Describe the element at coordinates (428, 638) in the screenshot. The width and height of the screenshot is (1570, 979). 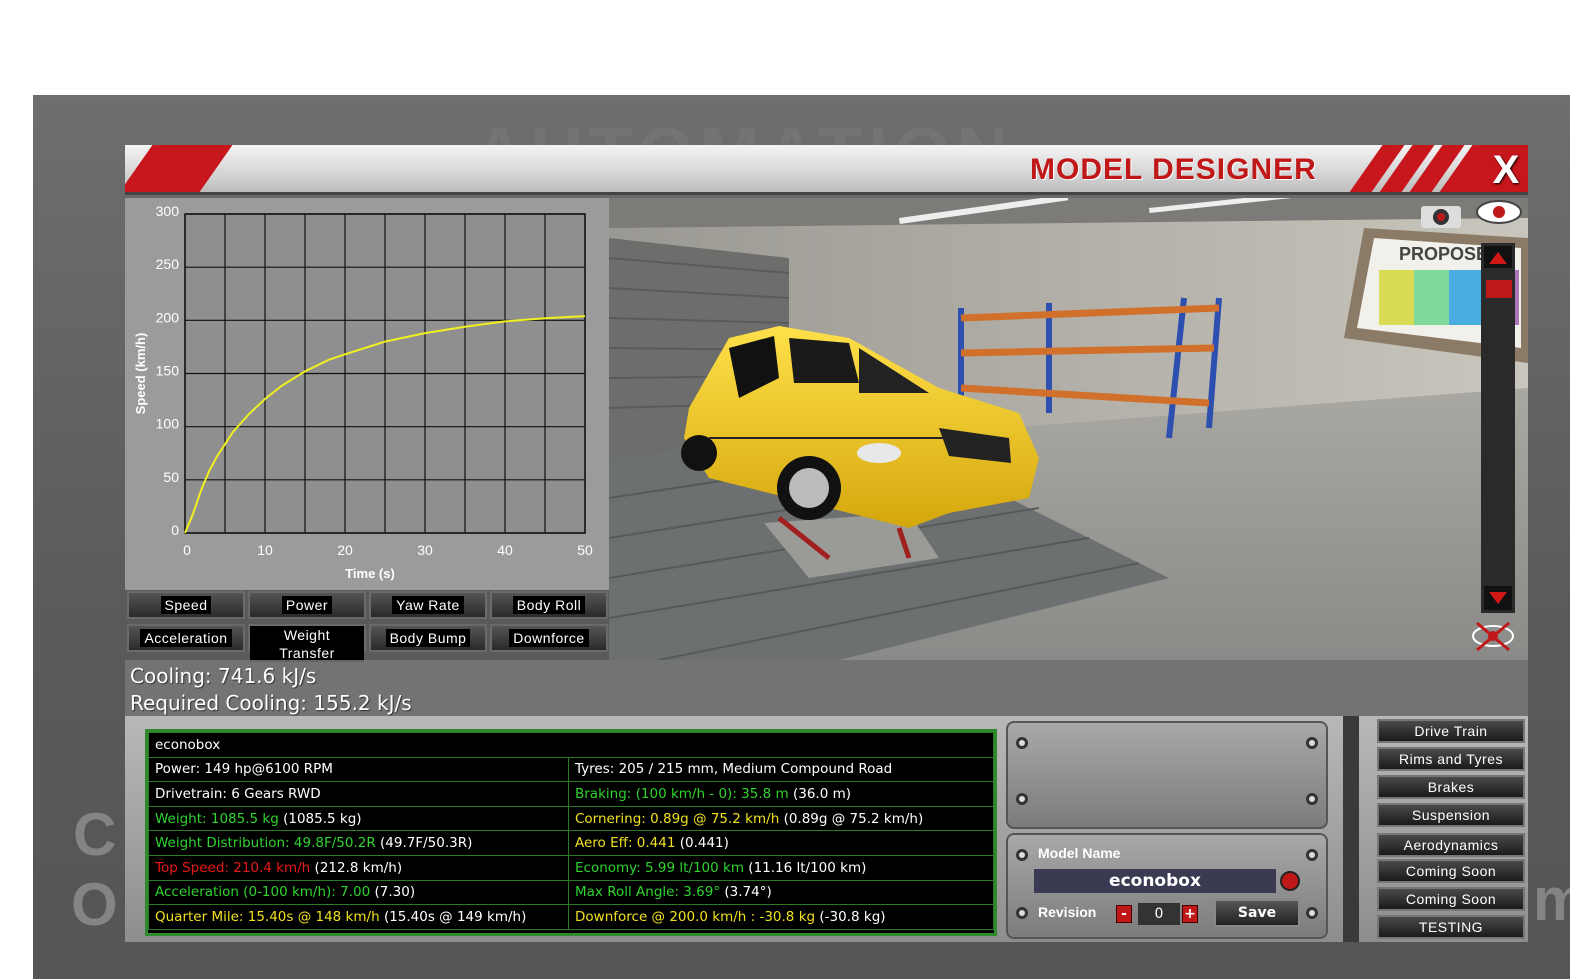
I see `chart-button-body-bump: Body Bump` at that location.